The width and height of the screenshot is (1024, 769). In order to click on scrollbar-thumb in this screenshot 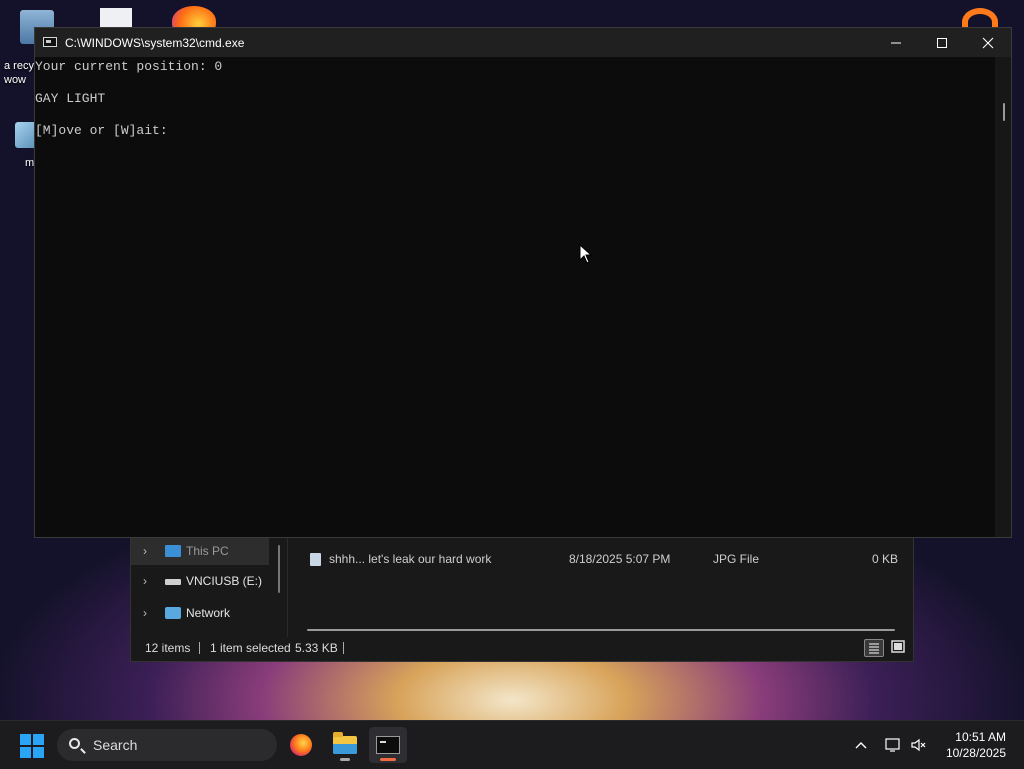, I will do `click(1004, 112)`.